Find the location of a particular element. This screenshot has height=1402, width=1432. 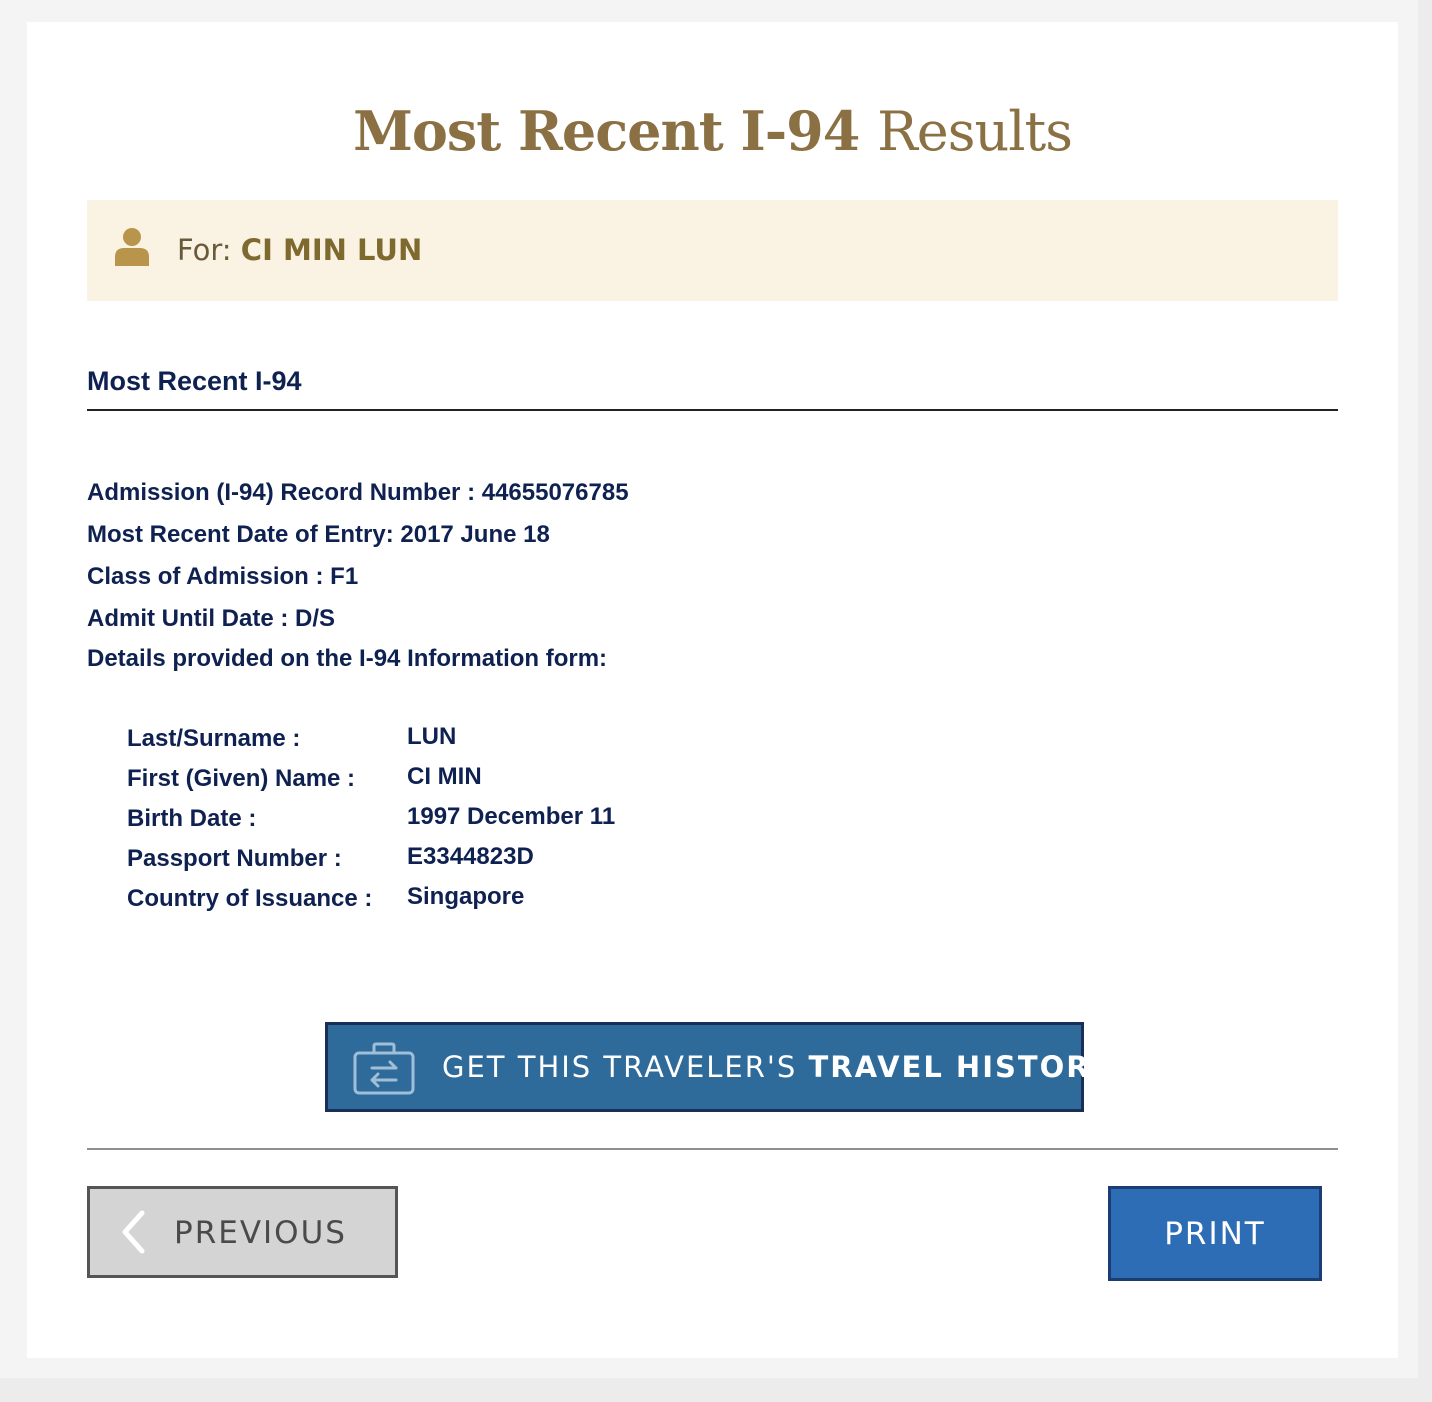

detail-label: First (Given) Name : is located at coordinates (241, 778).